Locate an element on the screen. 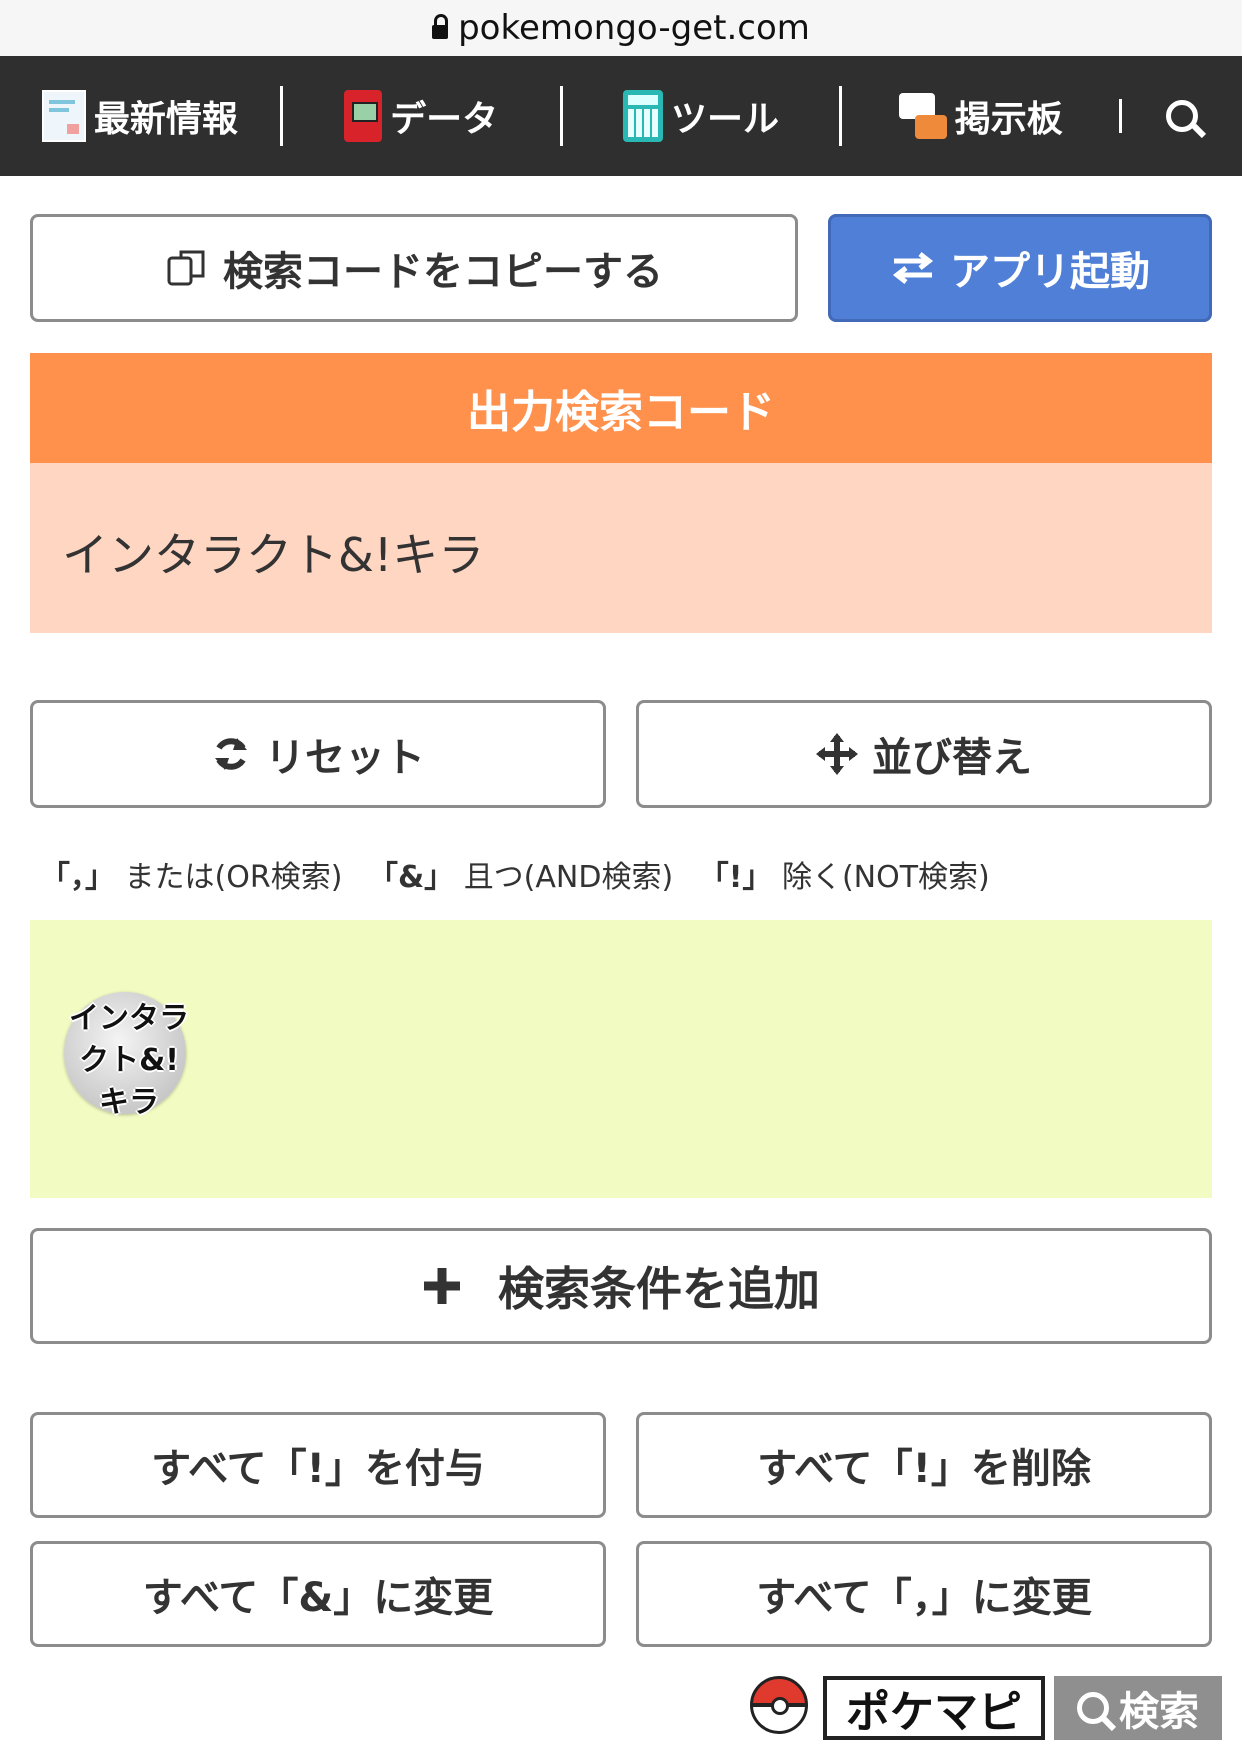  browser-url-bar: pokemongo-get.com is located at coordinates (621, 28).